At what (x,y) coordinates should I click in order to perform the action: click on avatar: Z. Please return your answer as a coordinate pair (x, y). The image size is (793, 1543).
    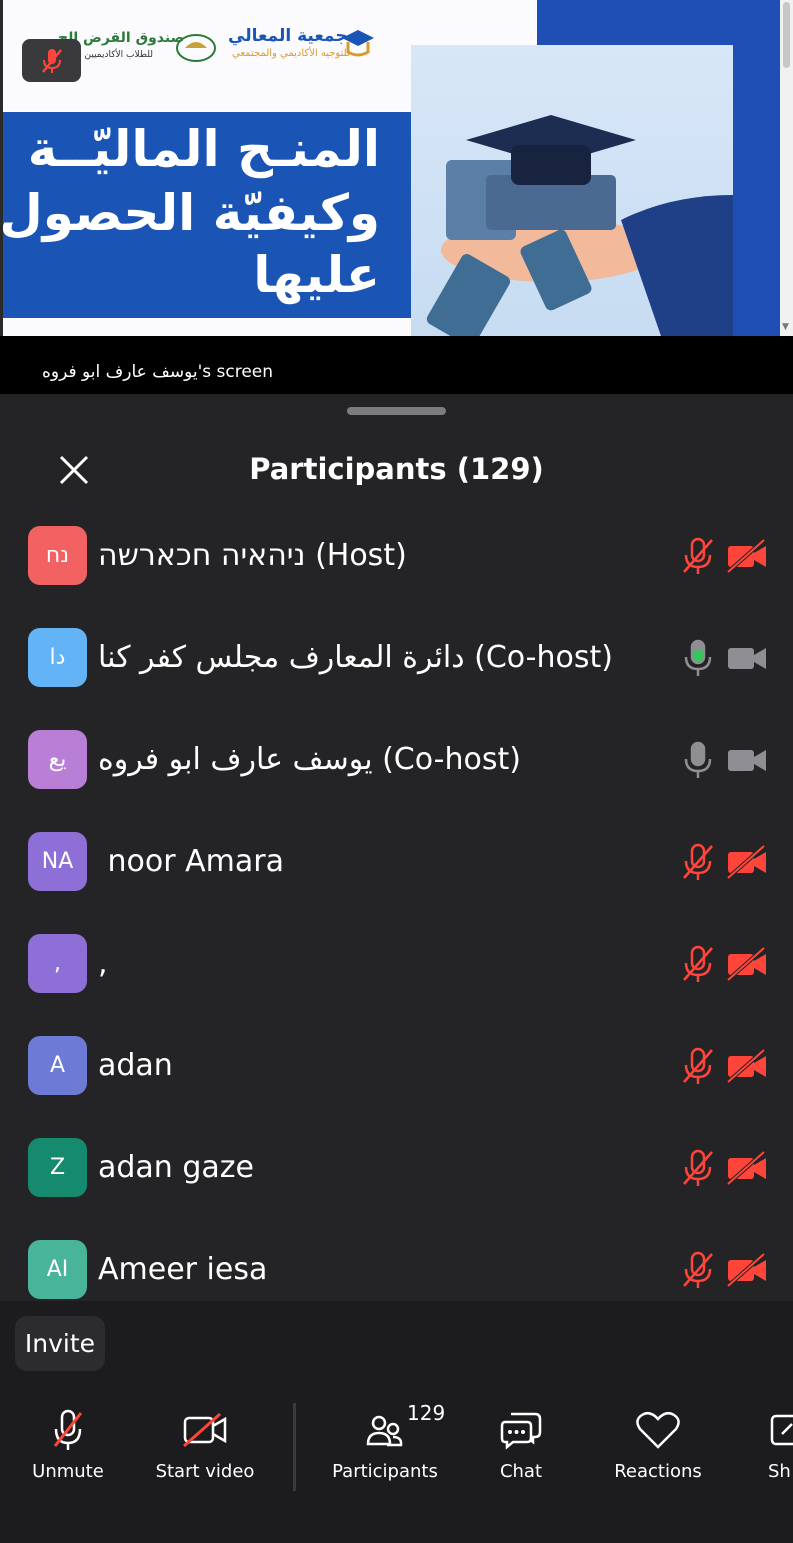
    Looking at the image, I should click on (57, 1167).